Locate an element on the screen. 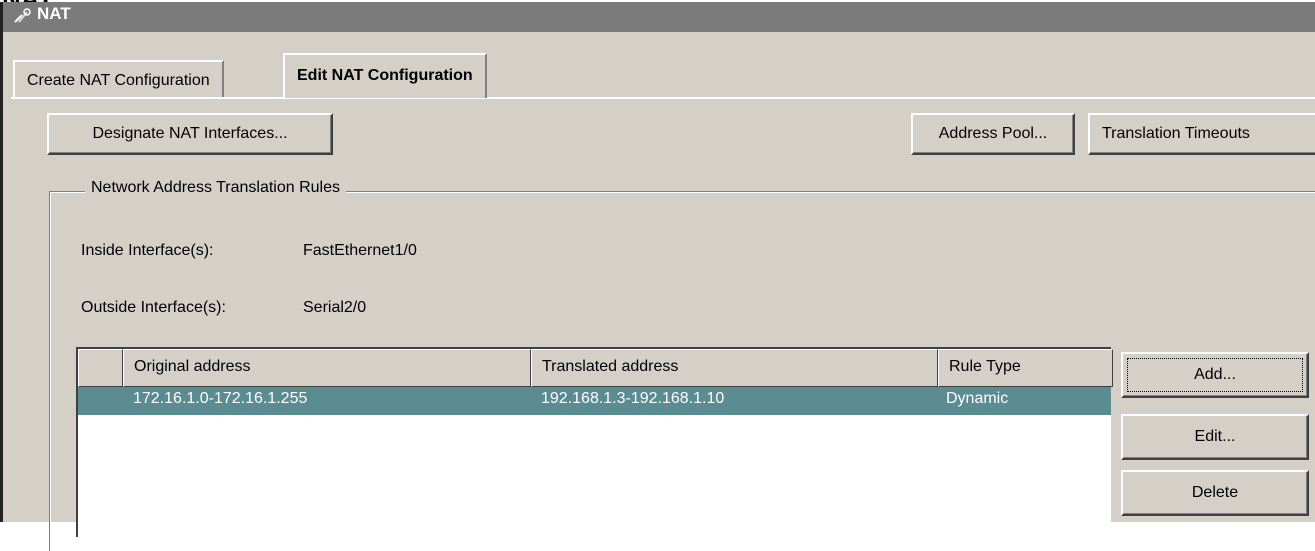 The width and height of the screenshot is (1315, 551). tab-create-nat-configuration: Create NAT Configuration is located at coordinates (118, 78).